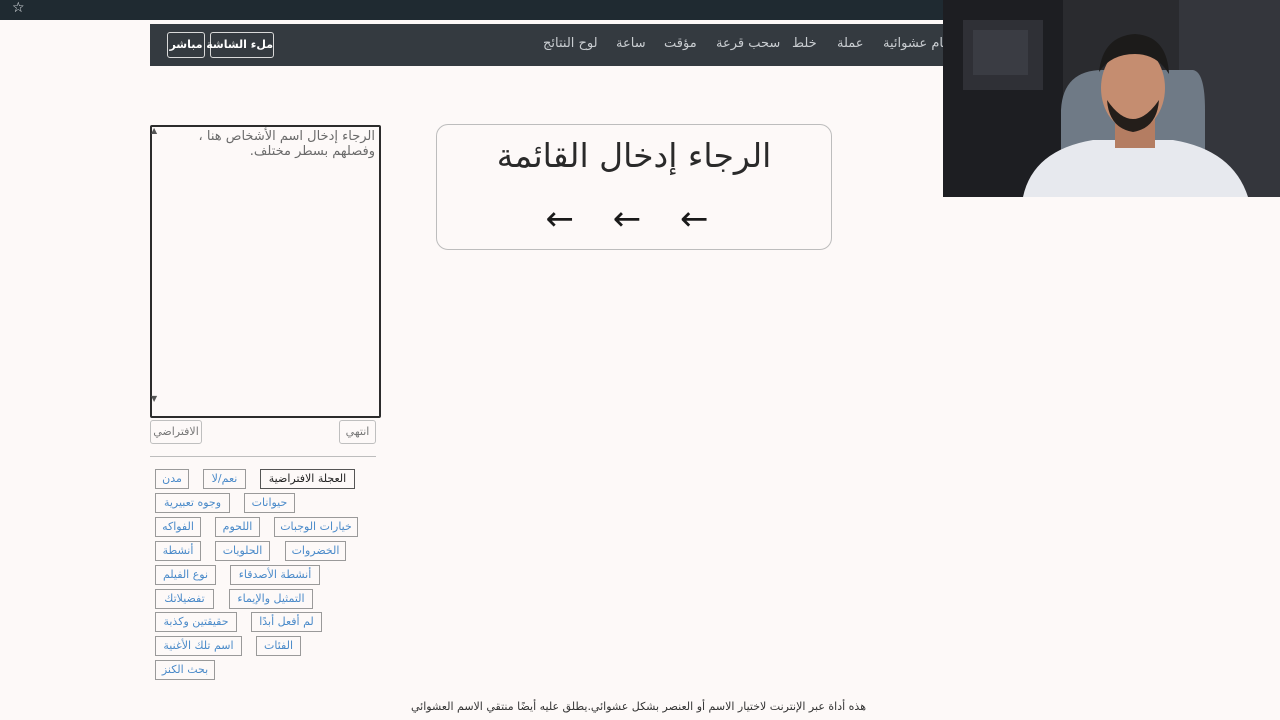  I want to click on result-message: الرجاء إدخال القائمة, so click(634, 155).